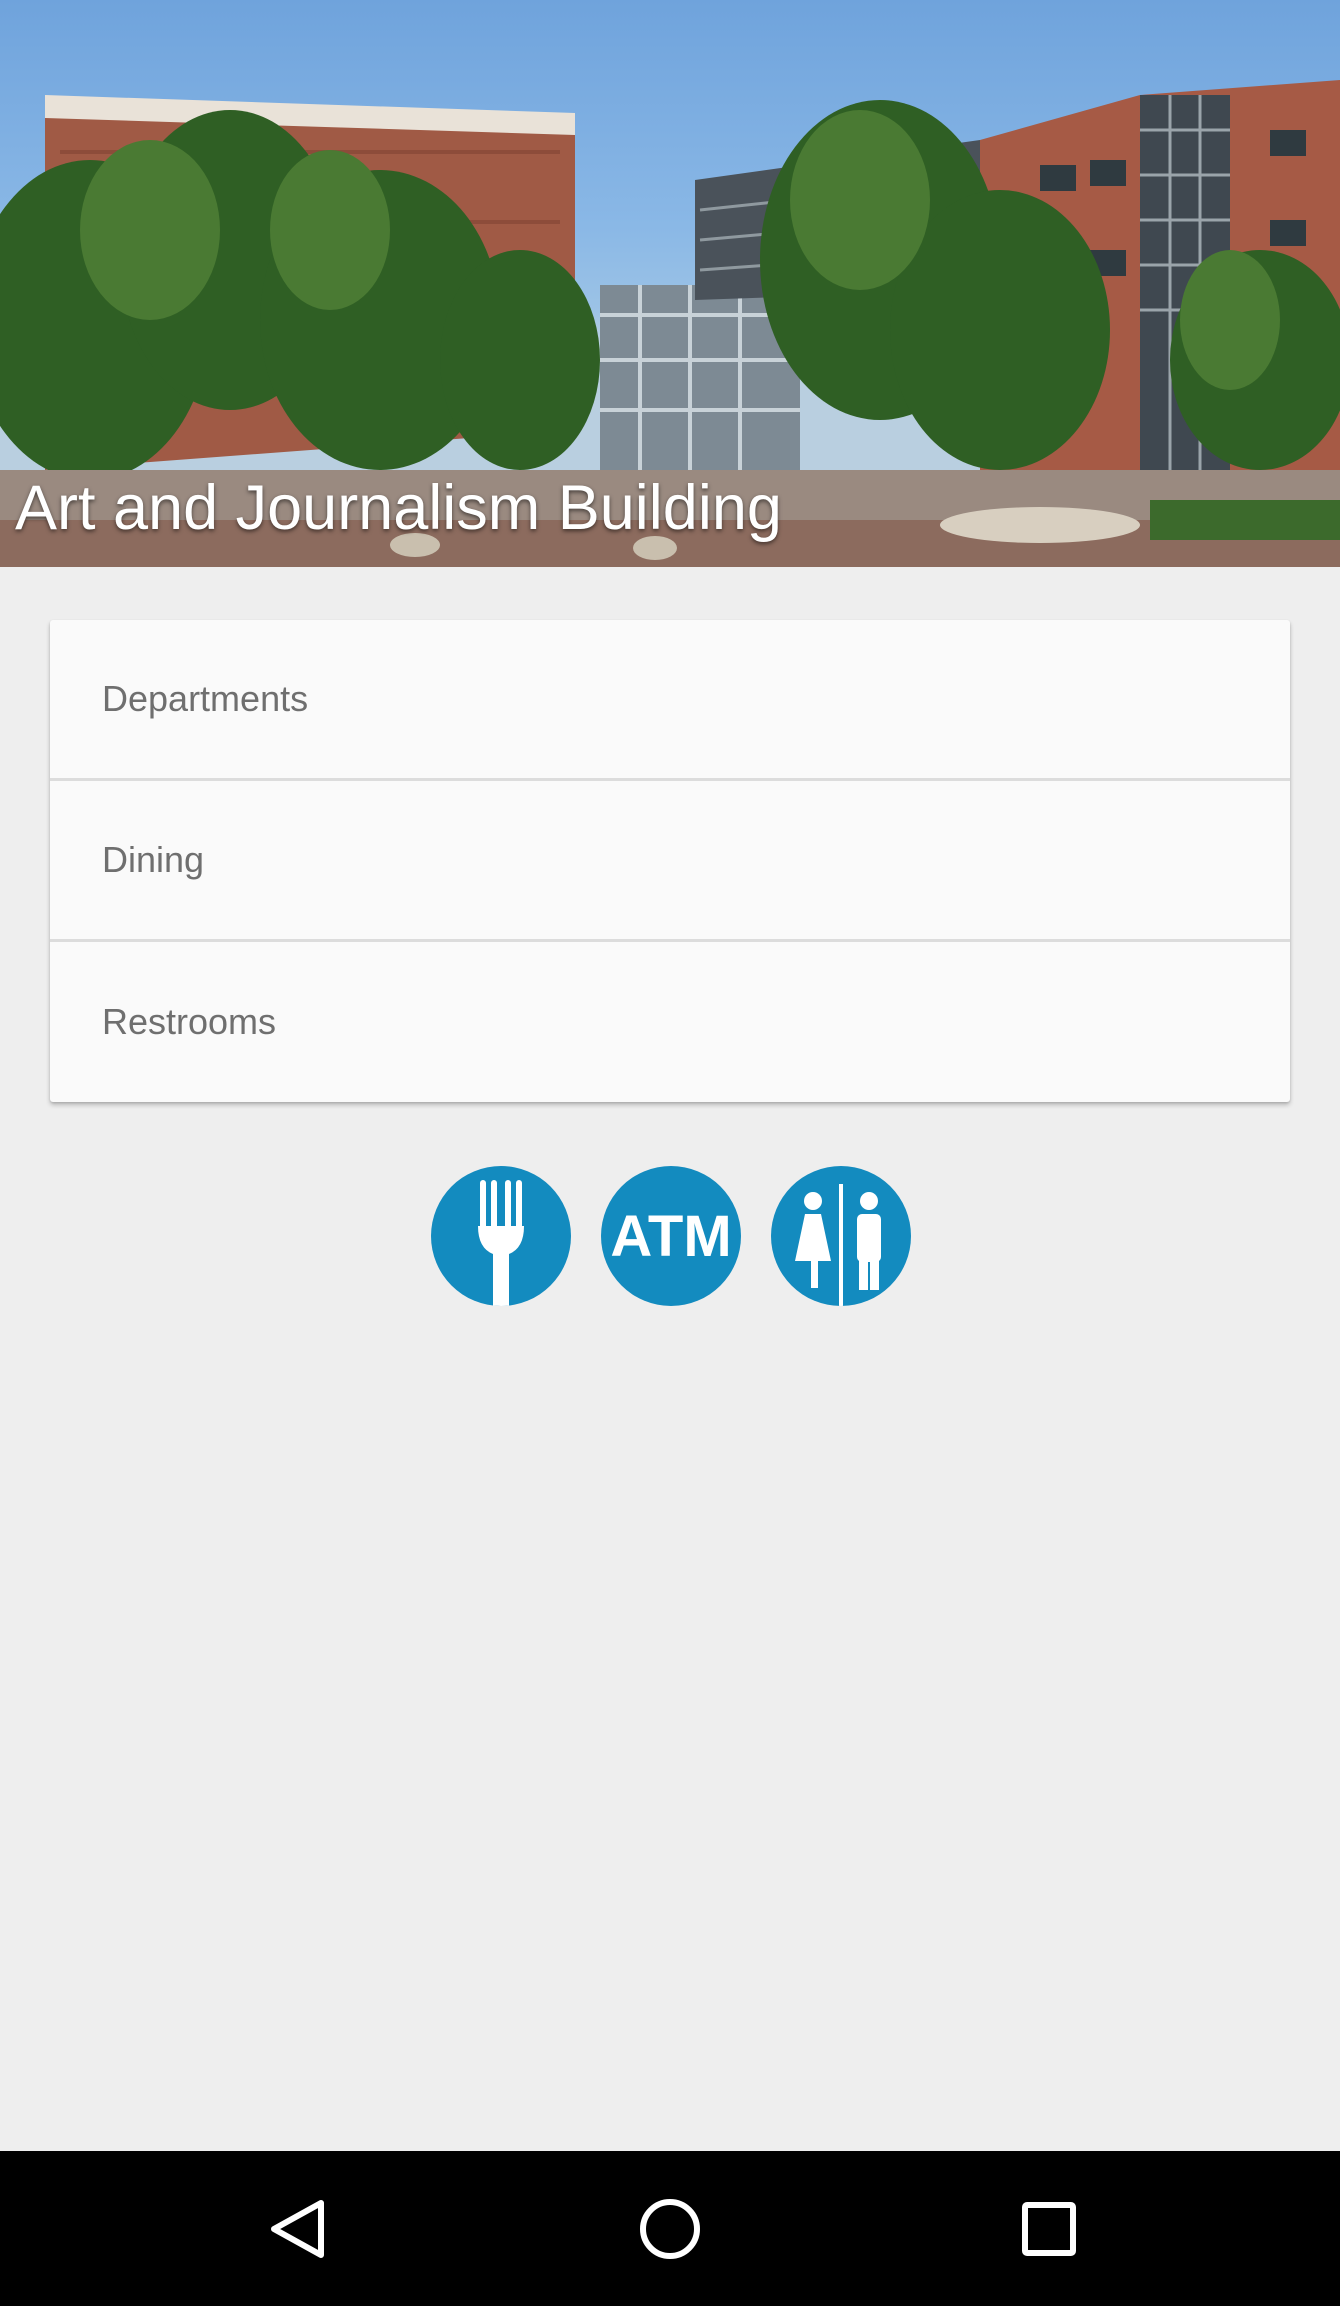  Describe the element at coordinates (189, 1021) in the screenshot. I see `list-item-label: Restrooms` at that location.